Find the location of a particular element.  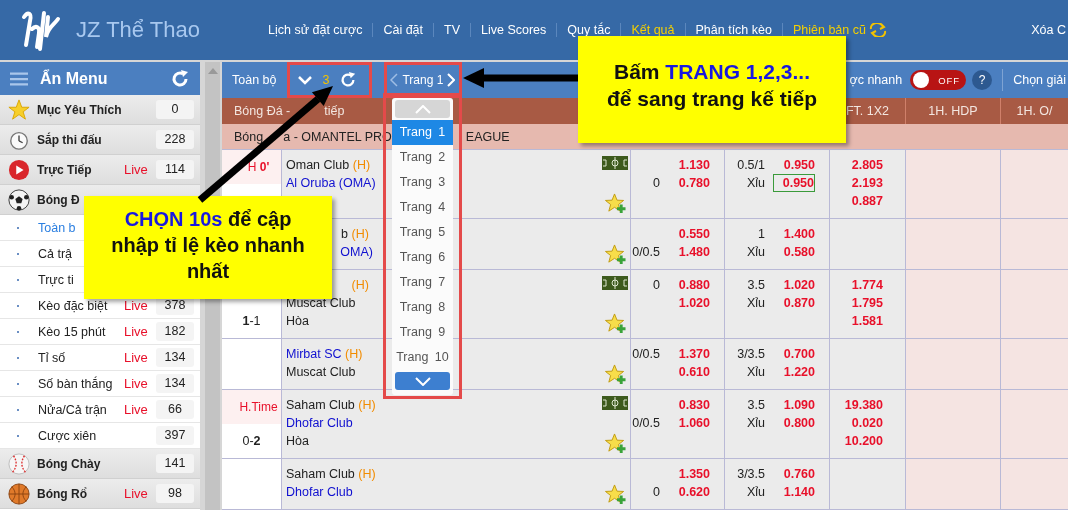

count-badge: 141 is located at coordinates (175, 463).